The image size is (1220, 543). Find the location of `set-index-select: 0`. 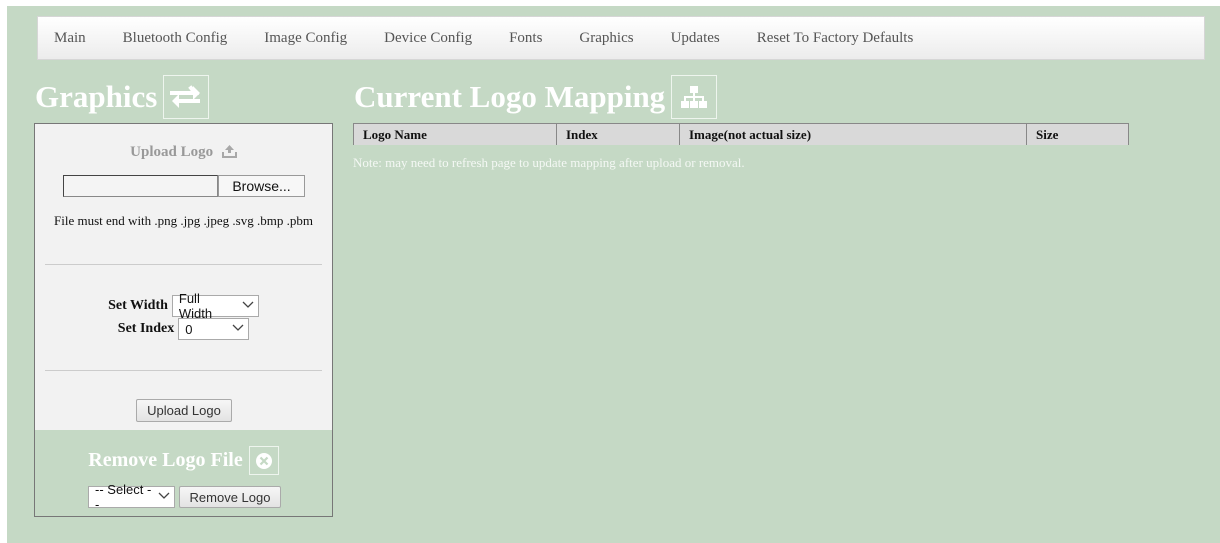

set-index-select: 0 is located at coordinates (214, 329).